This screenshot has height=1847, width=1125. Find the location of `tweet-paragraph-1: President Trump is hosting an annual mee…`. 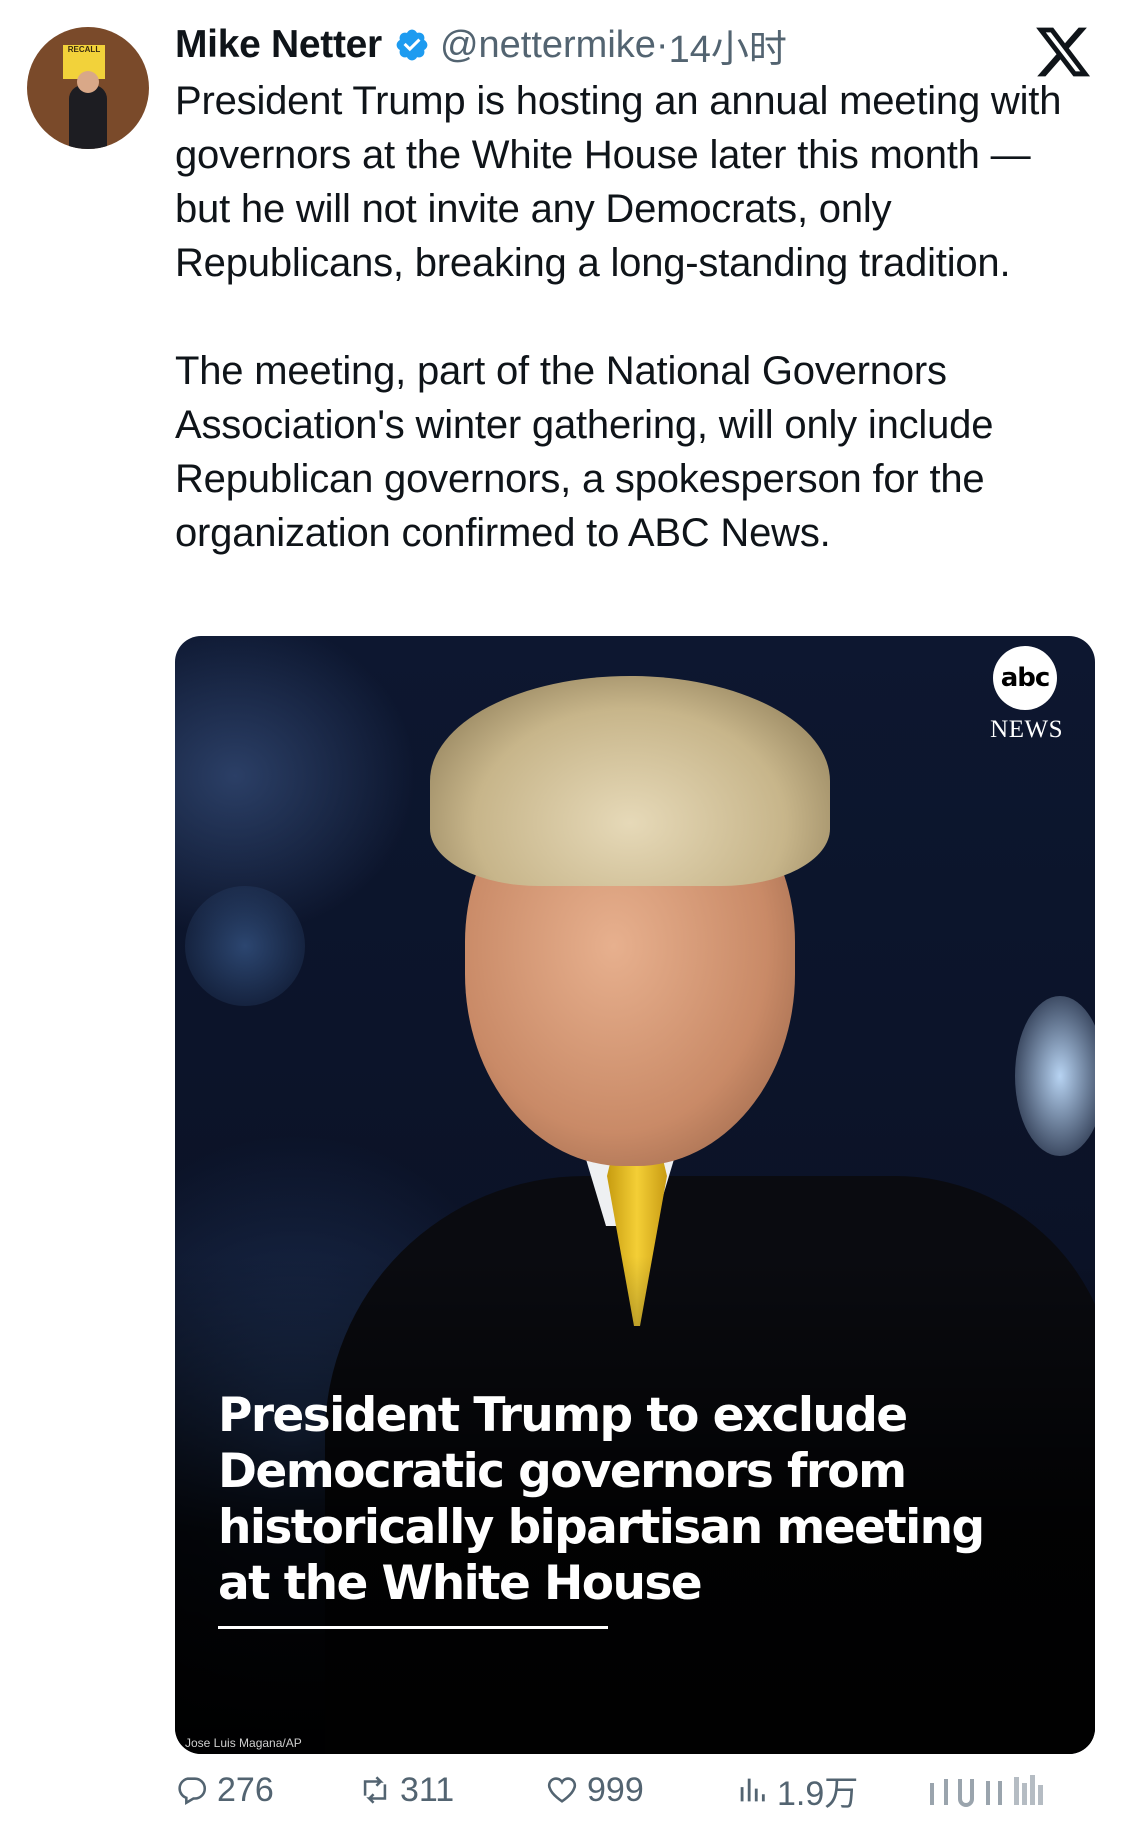

tweet-paragraph-1: President Trump is hosting an annual mee… is located at coordinates (618, 182).